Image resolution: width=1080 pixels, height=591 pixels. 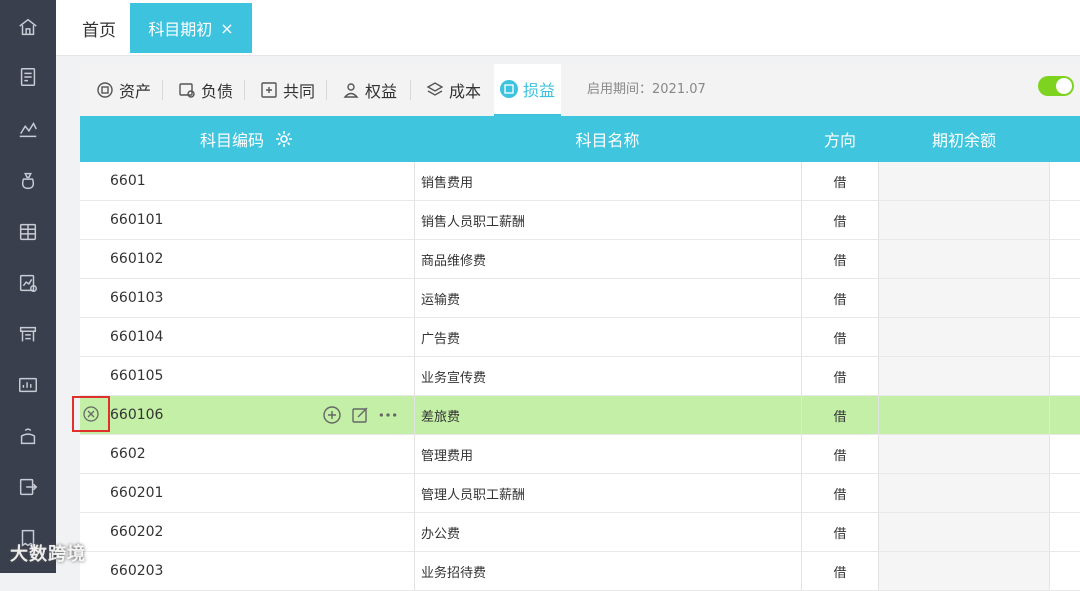 What do you see at coordinates (217, 91) in the screenshot?
I see `category-label: 负债` at bounding box center [217, 91].